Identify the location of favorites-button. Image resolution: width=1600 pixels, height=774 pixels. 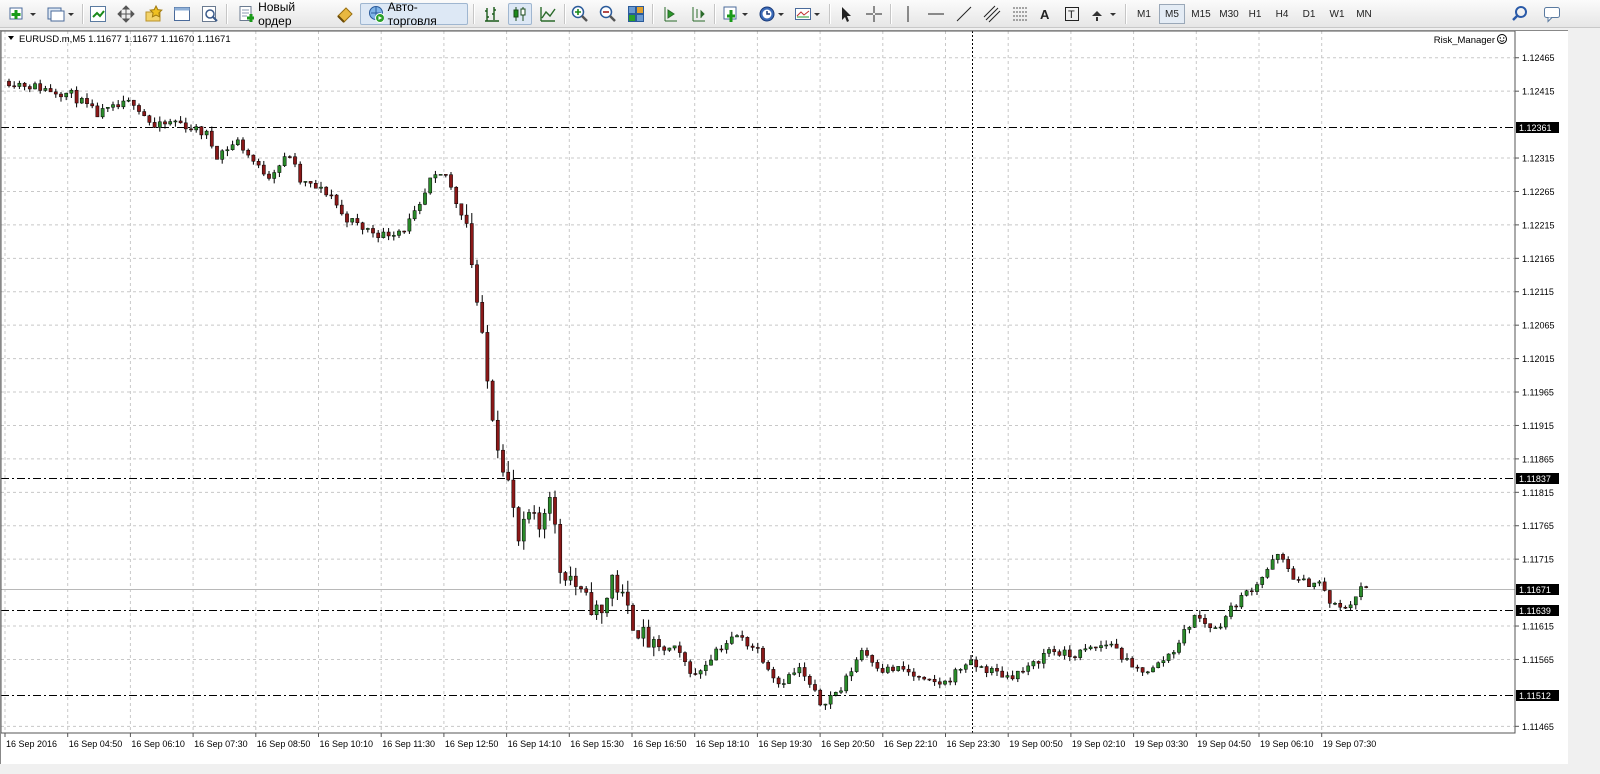
(154, 14).